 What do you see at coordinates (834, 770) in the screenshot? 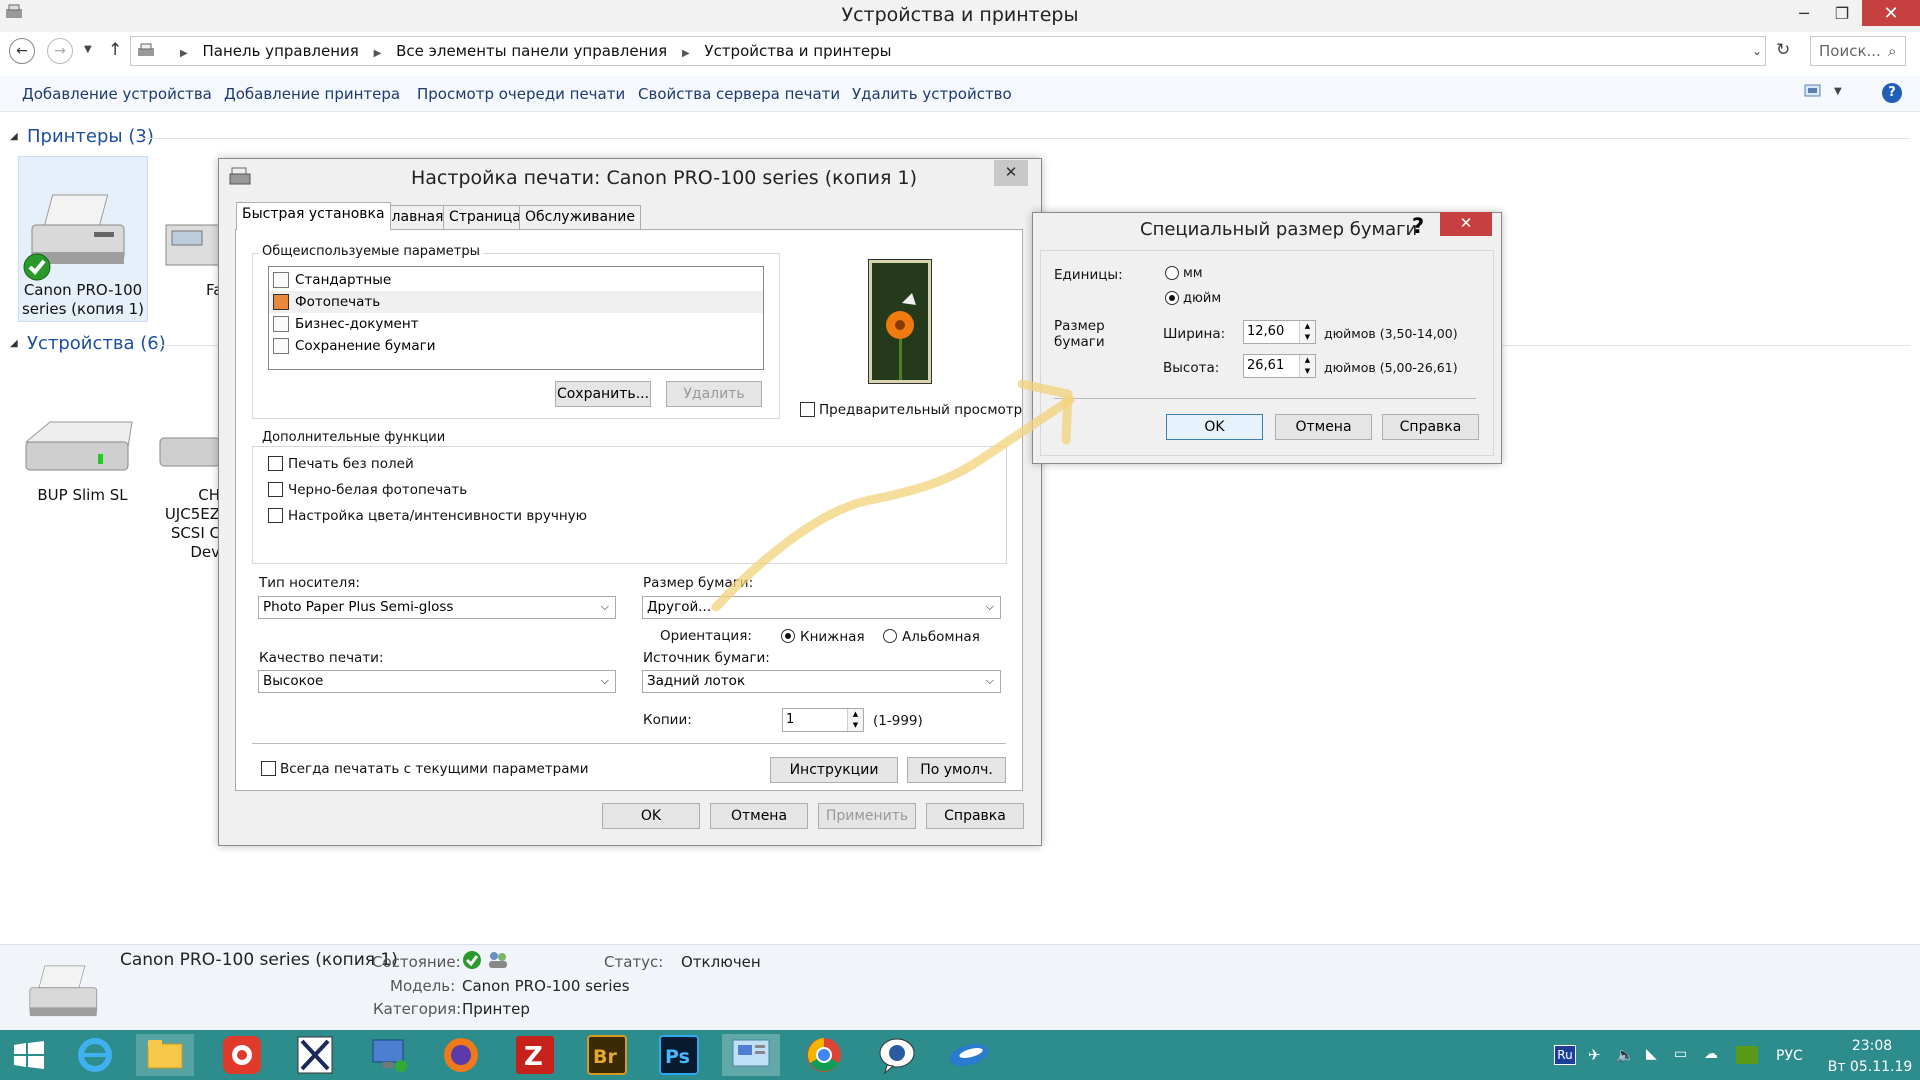
I see `instructions-button: Инструкции` at bounding box center [834, 770].